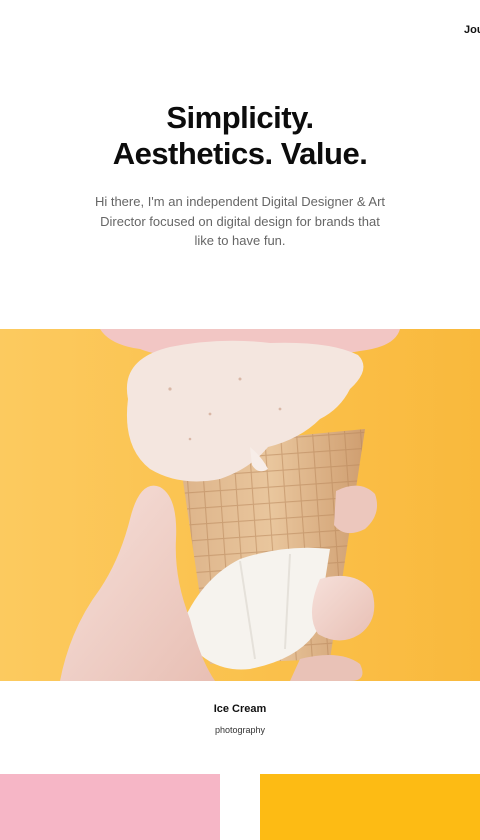 The width and height of the screenshot is (480, 840). What do you see at coordinates (240, 709) in the screenshot?
I see `project-title: Ice Cream` at bounding box center [240, 709].